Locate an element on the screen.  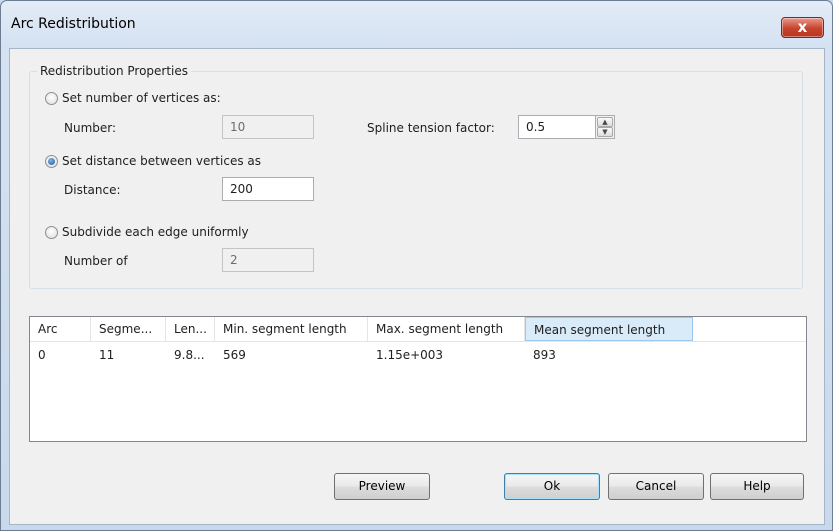
distance-label: Distance: is located at coordinates (92, 190).